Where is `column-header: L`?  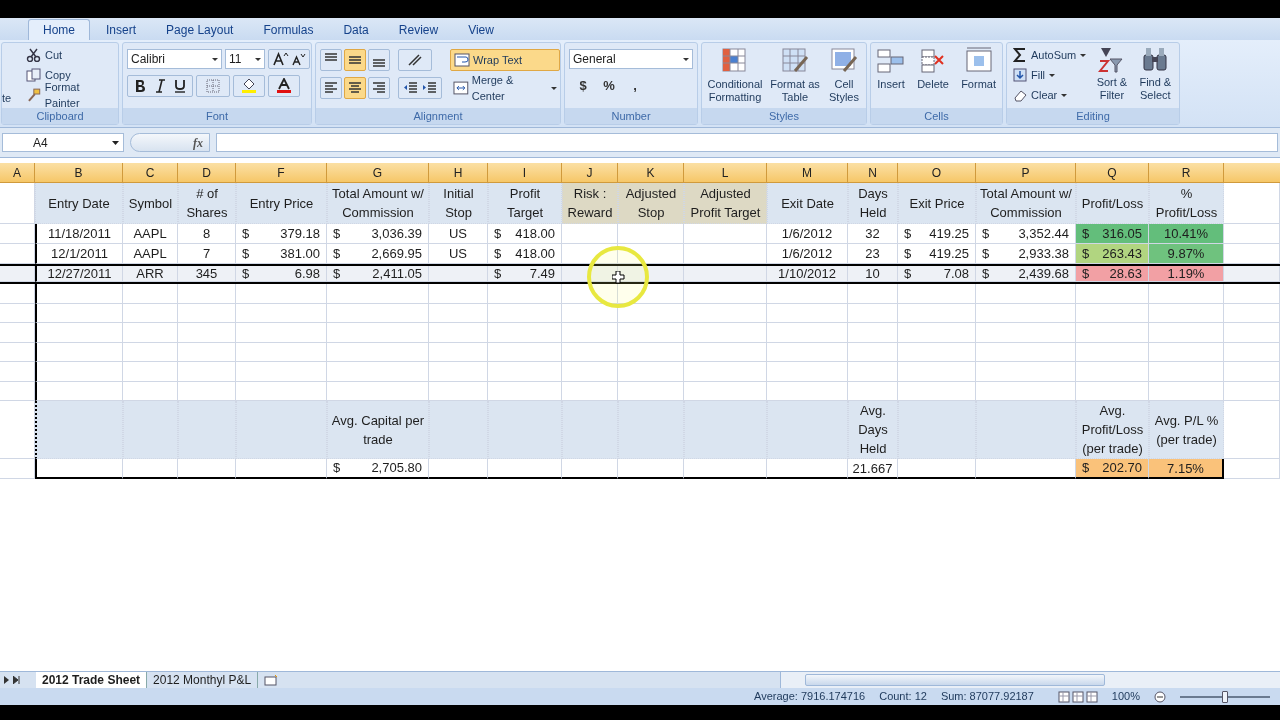 column-header: L is located at coordinates (725, 173).